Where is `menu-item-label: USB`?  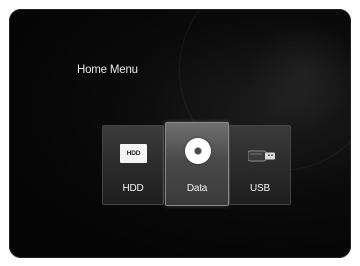 menu-item-label: USB is located at coordinates (260, 188).